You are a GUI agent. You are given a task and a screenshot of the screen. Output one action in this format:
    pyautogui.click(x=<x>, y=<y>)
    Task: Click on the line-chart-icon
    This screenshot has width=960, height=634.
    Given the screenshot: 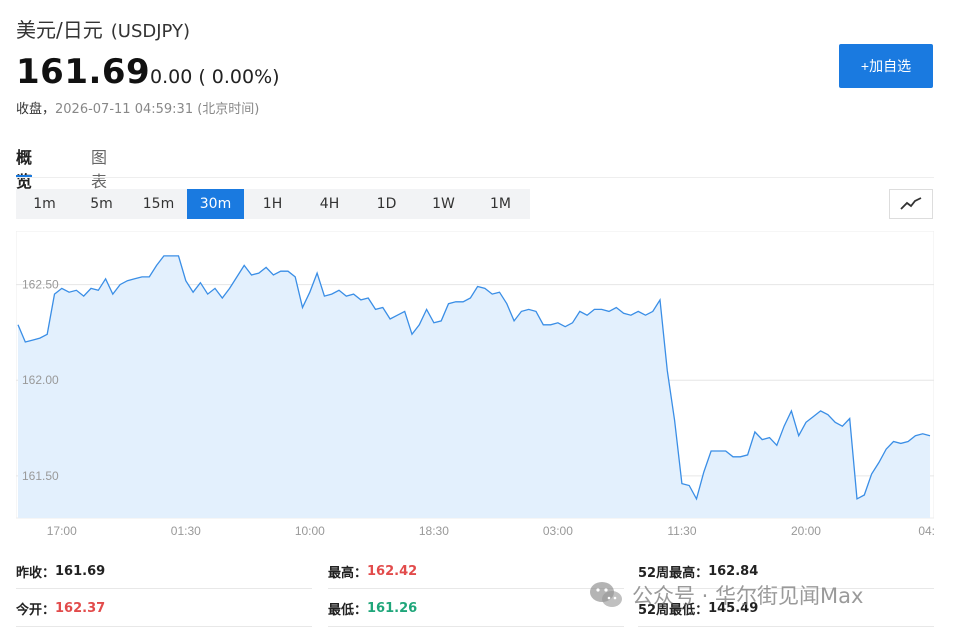 What is the action you would take?
    pyautogui.click(x=911, y=203)
    